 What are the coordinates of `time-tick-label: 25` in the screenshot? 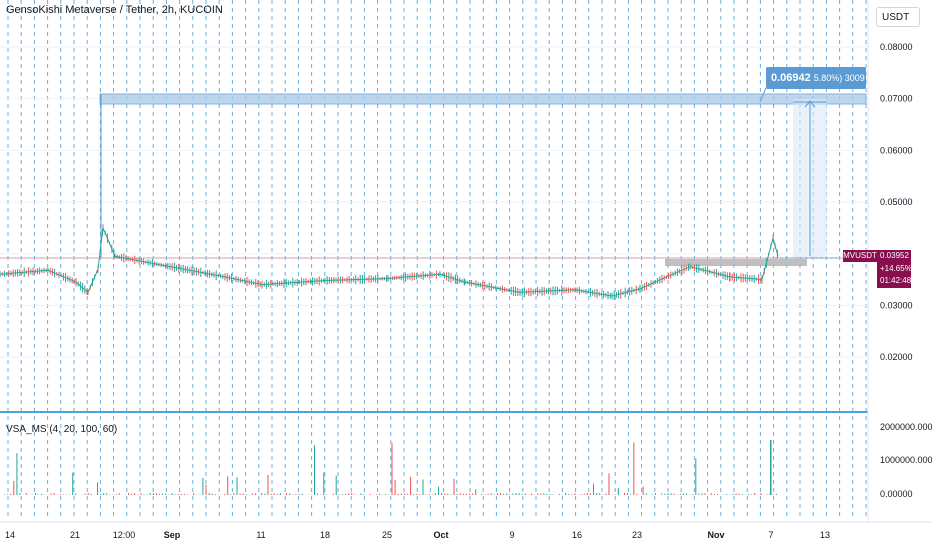 It's located at (387, 535).